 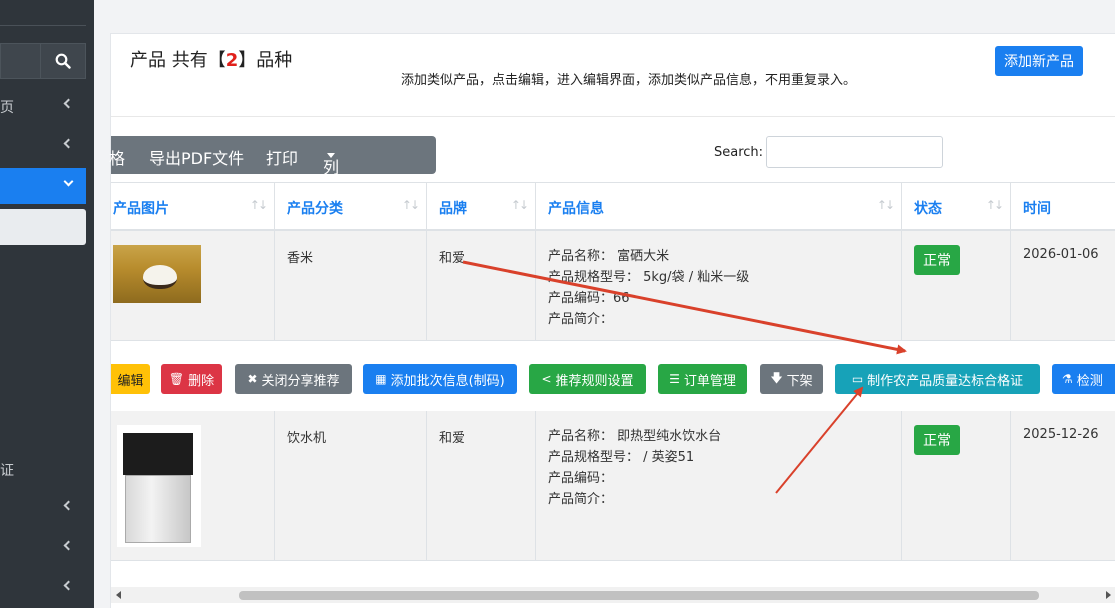 What do you see at coordinates (232, 60) in the screenshot?
I see `product-count: 2` at bounding box center [232, 60].